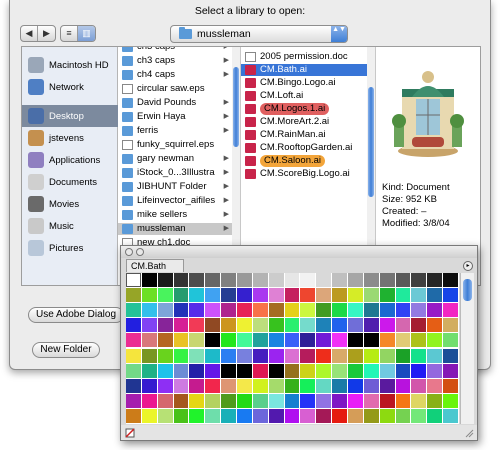 This screenshot has width=500, height=450. Describe the element at coordinates (70, 160) in the screenshot. I see `sidebar-item-applications: Applications` at that location.